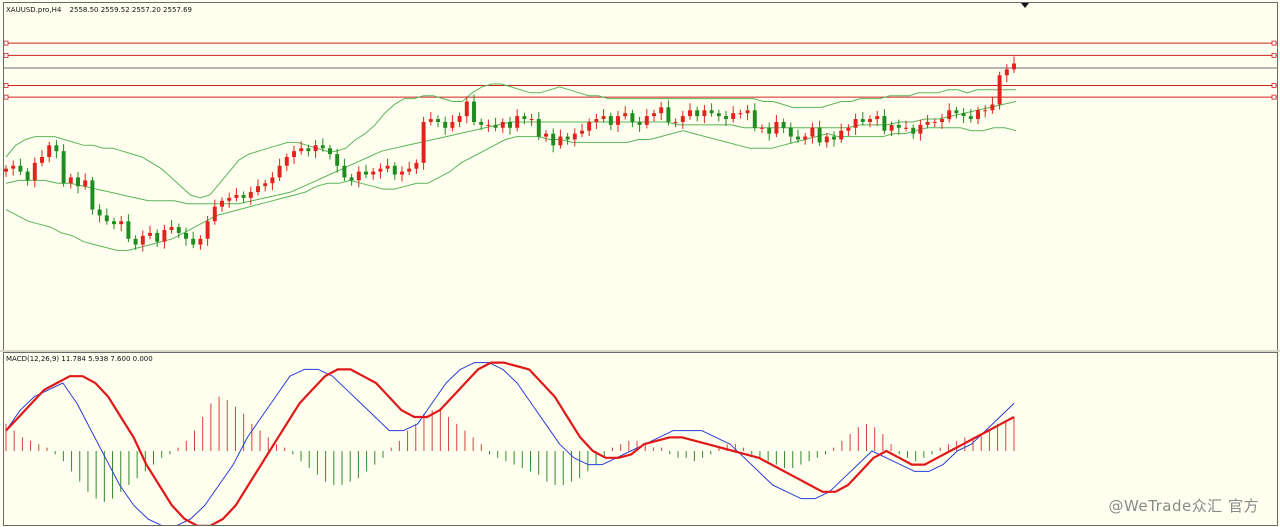 The width and height of the screenshot is (1280, 527). I want to click on macd-caption: MACD(12,26,9) 11.784 5.938 7.600 0.000, so click(79, 359).